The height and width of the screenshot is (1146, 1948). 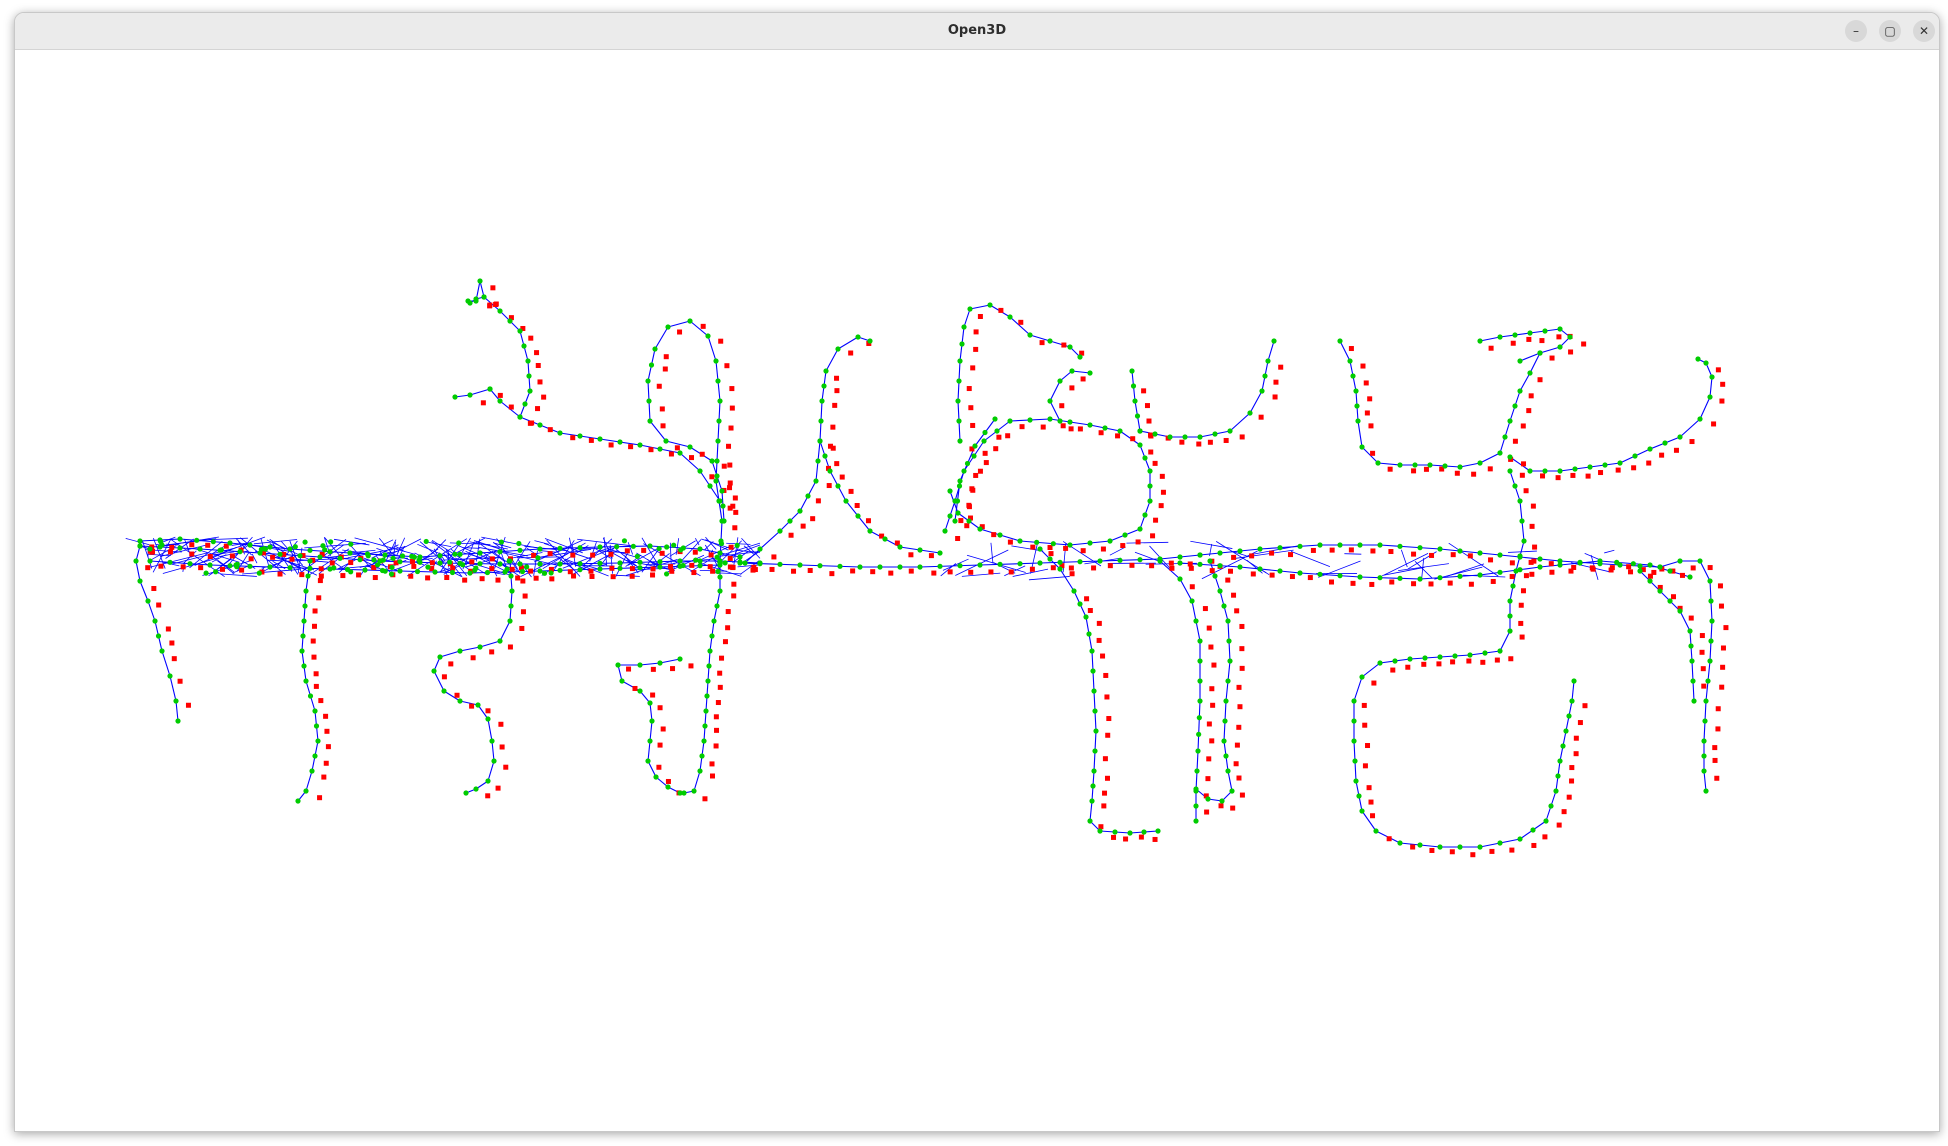 What do you see at coordinates (1890, 31) in the screenshot?
I see `maximize-button: ▢` at bounding box center [1890, 31].